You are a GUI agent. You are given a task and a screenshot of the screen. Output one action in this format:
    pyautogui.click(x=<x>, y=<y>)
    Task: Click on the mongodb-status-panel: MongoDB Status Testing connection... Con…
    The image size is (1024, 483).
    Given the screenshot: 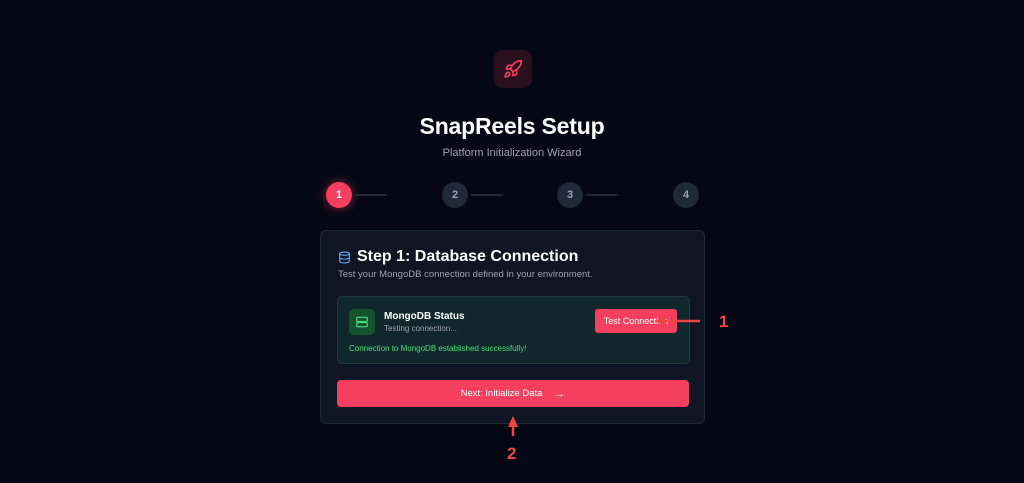 What is the action you would take?
    pyautogui.click(x=513, y=330)
    